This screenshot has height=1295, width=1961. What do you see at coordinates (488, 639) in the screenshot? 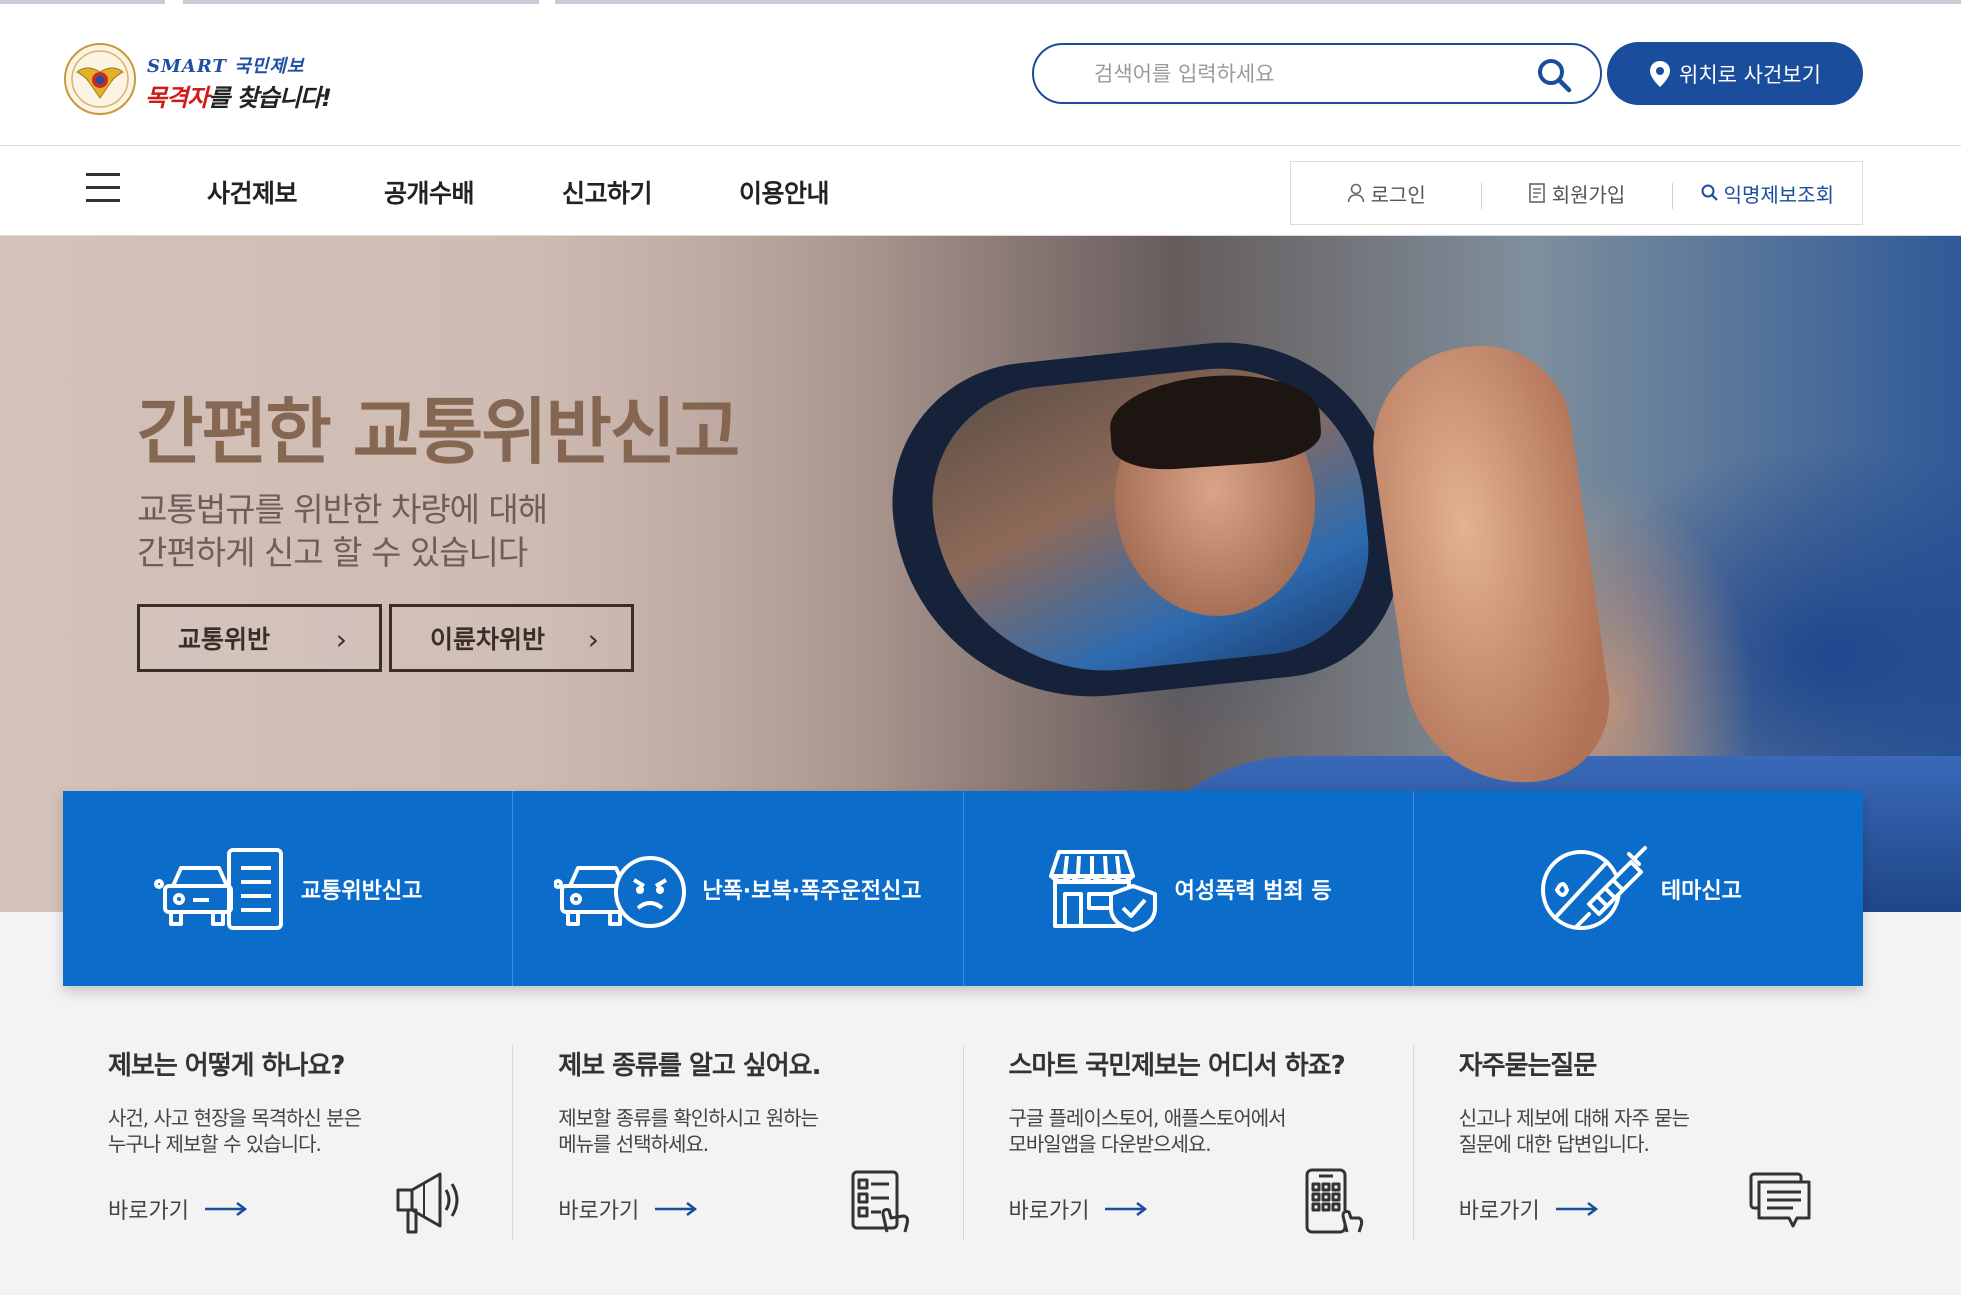
I see `motorcycle-violation-label: 이륜차위반` at bounding box center [488, 639].